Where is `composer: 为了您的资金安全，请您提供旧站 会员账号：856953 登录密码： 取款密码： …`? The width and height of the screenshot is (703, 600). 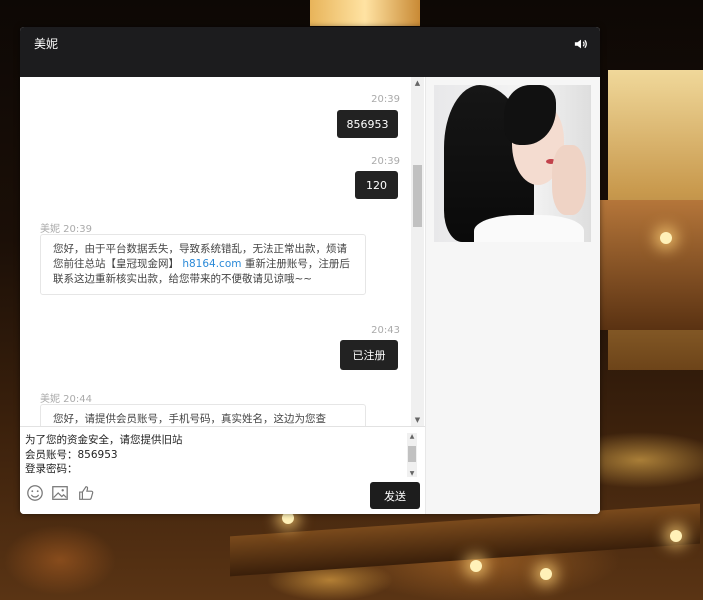 composer: 为了您的资金安全，请您提供旧站 会员账号：856953 登录密码： 取款密码： … is located at coordinates (222, 470).